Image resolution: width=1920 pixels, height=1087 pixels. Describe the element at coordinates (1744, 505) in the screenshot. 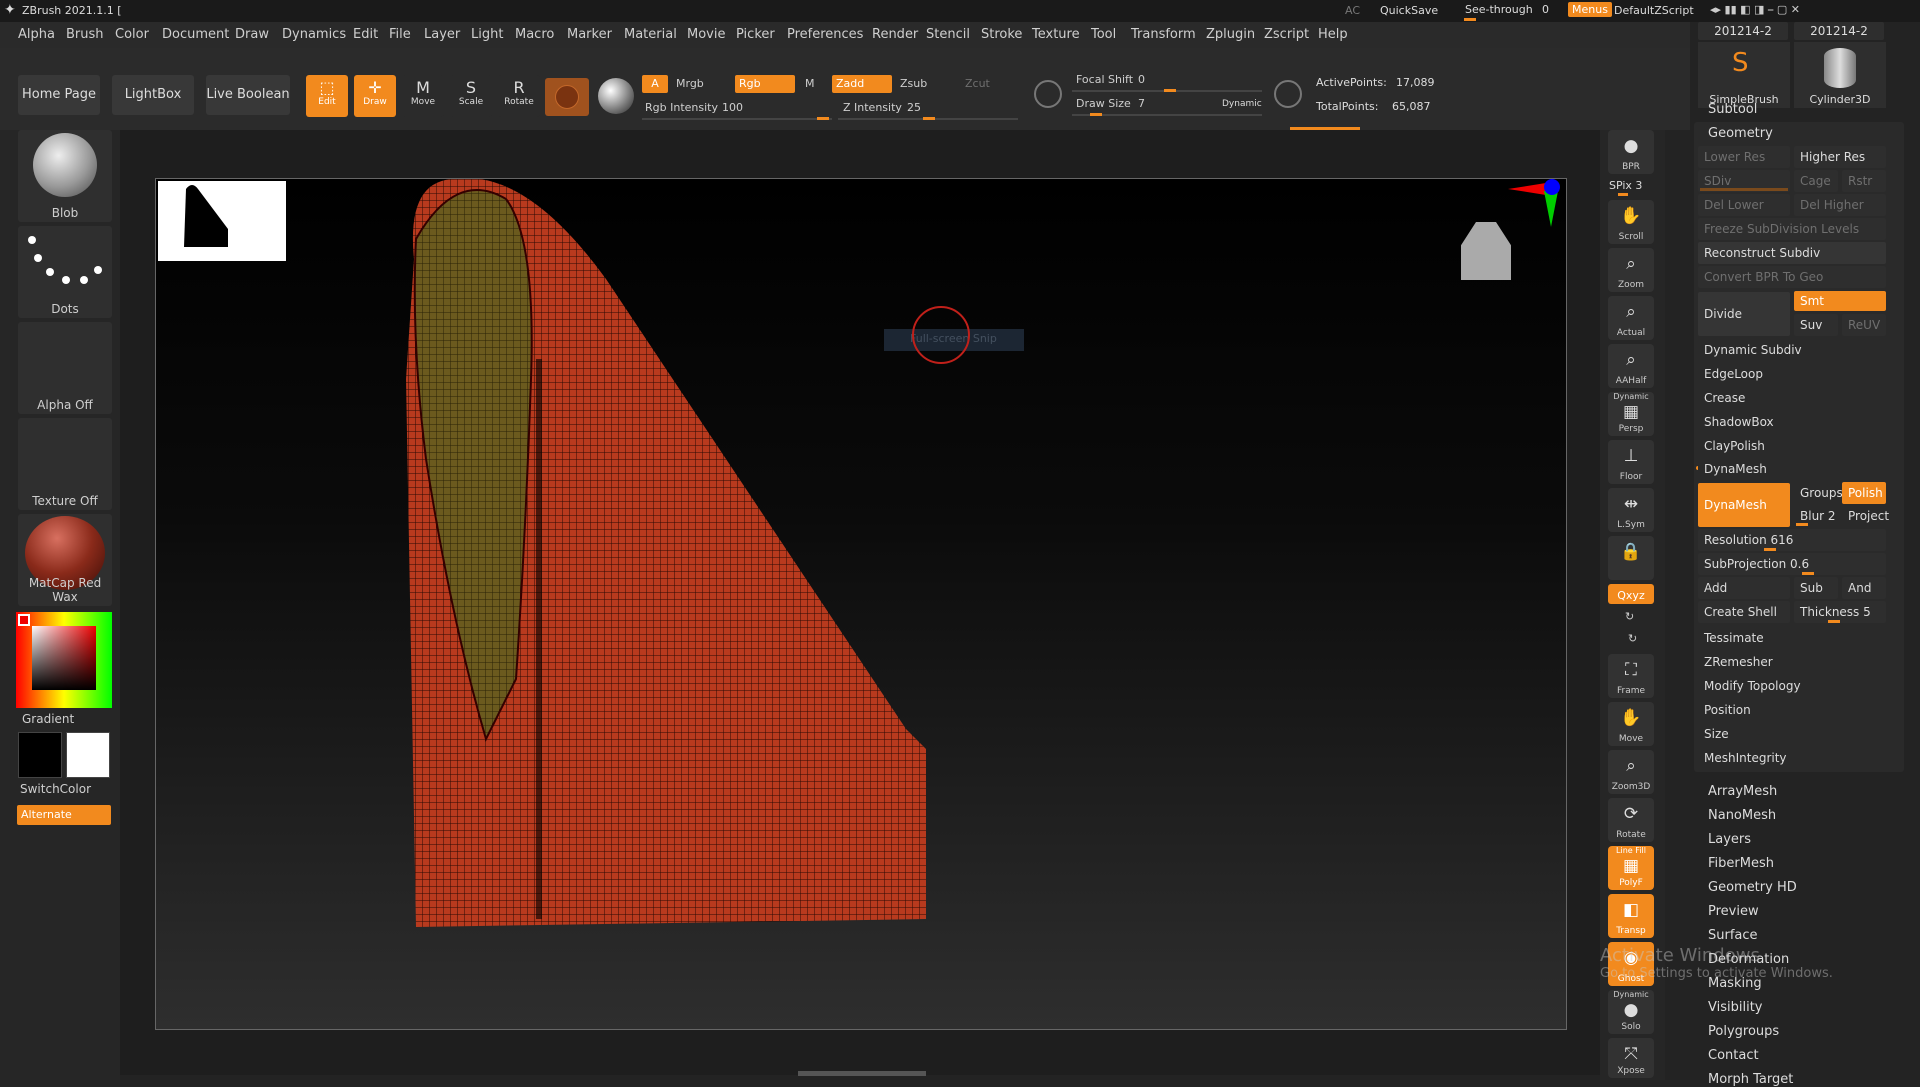

I see `dynamesh-button: DynaMesh` at that location.